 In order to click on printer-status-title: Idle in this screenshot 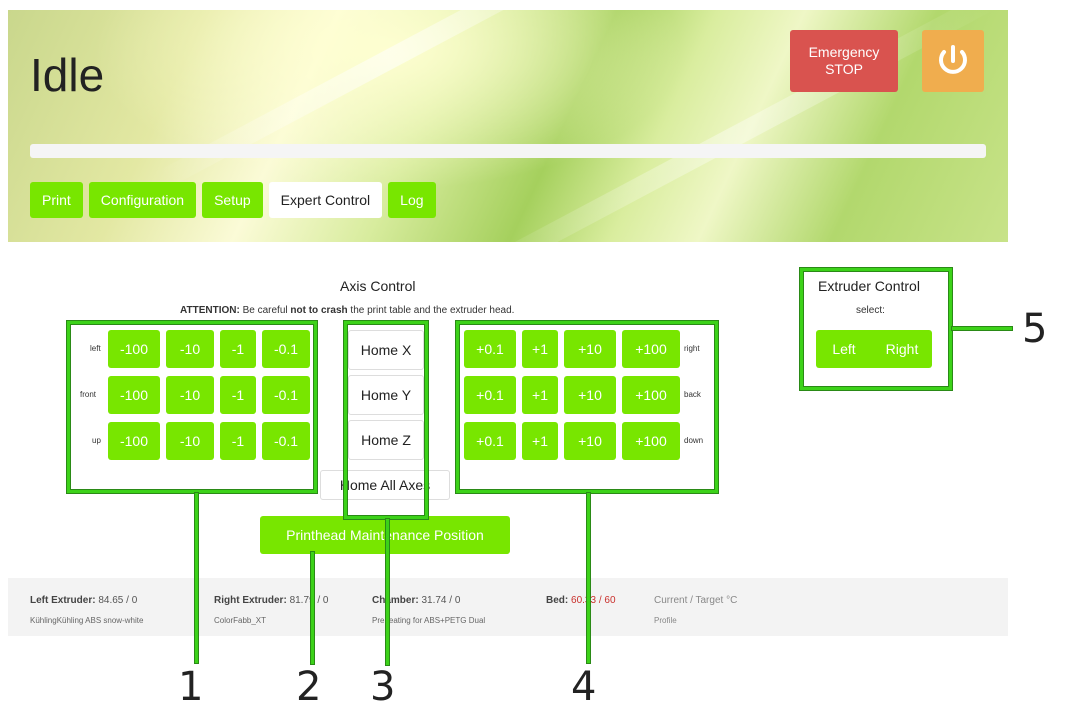, I will do `click(67, 75)`.